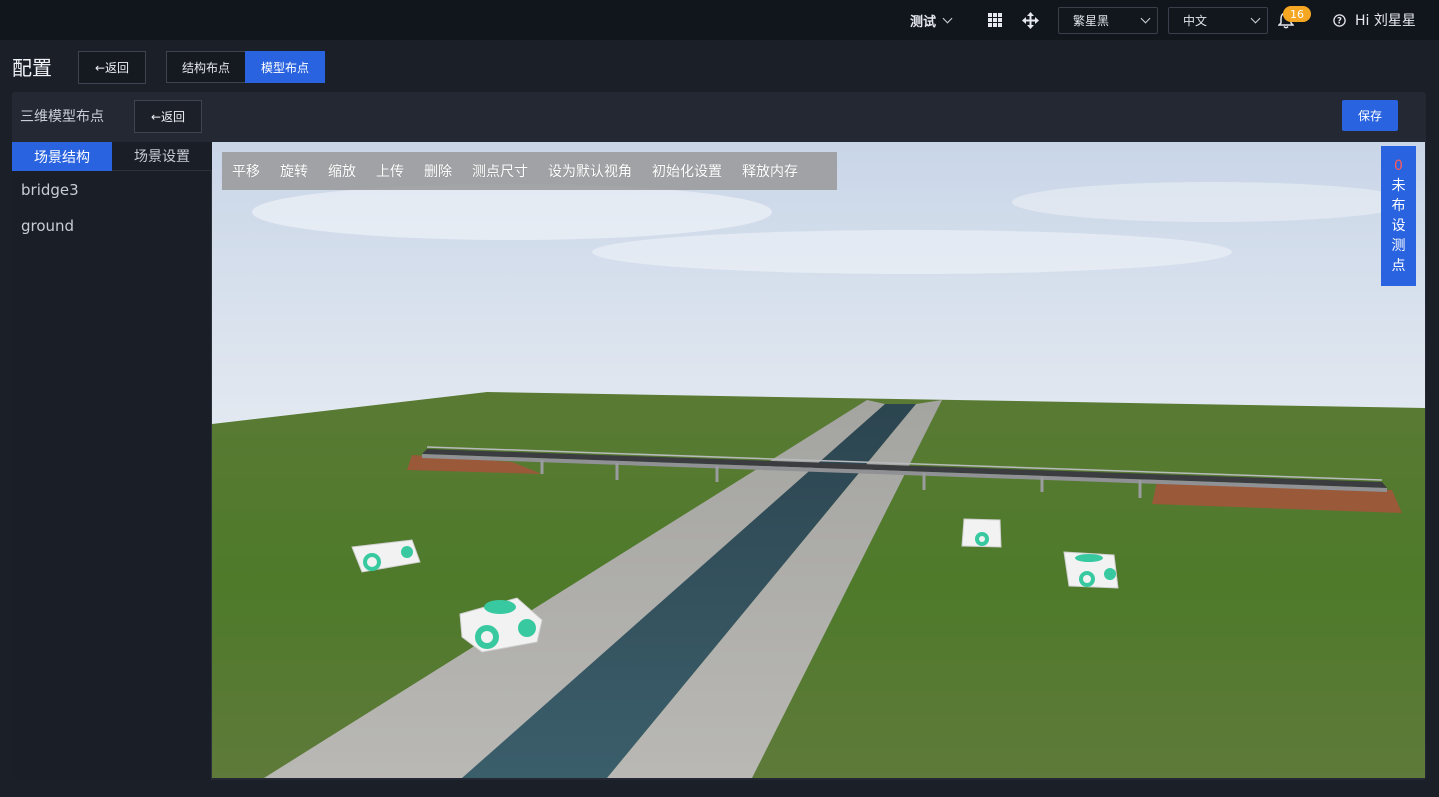  What do you see at coordinates (1385, 21) in the screenshot?
I see `user-greeting: Hi 刘星星` at bounding box center [1385, 21].